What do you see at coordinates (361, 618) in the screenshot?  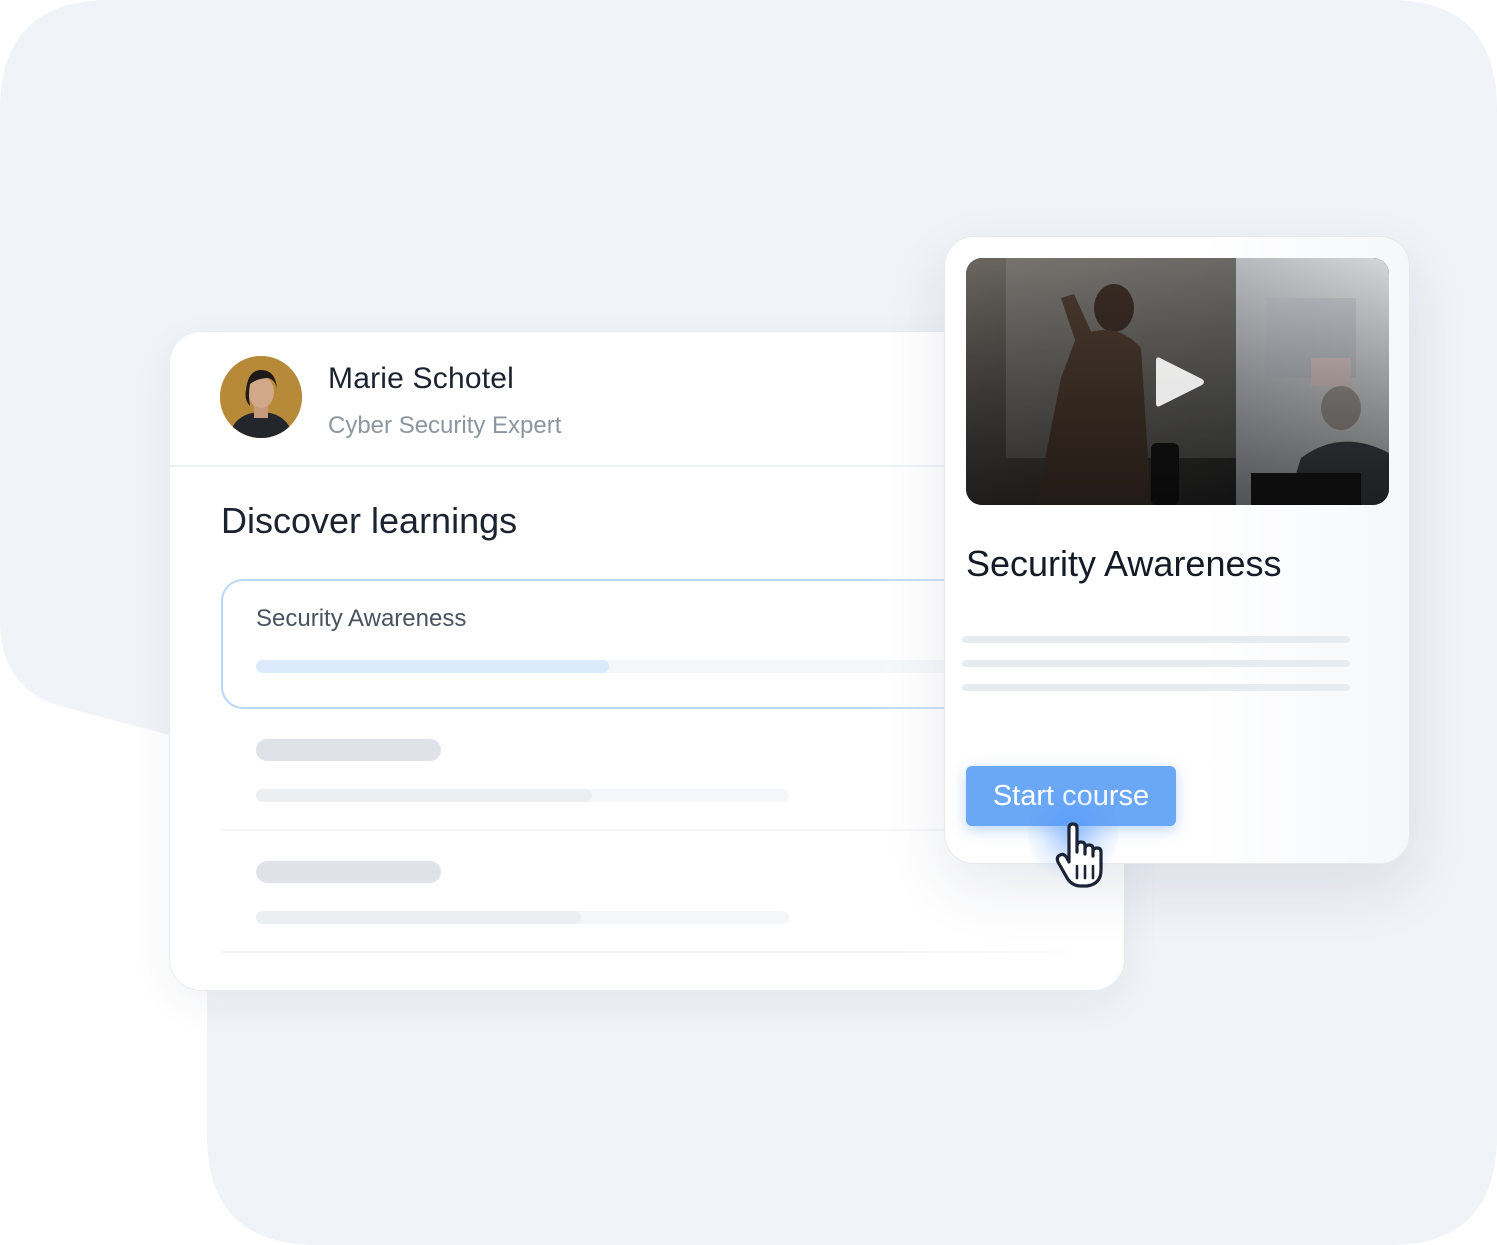 I see `course-label: Security Awareness` at bounding box center [361, 618].